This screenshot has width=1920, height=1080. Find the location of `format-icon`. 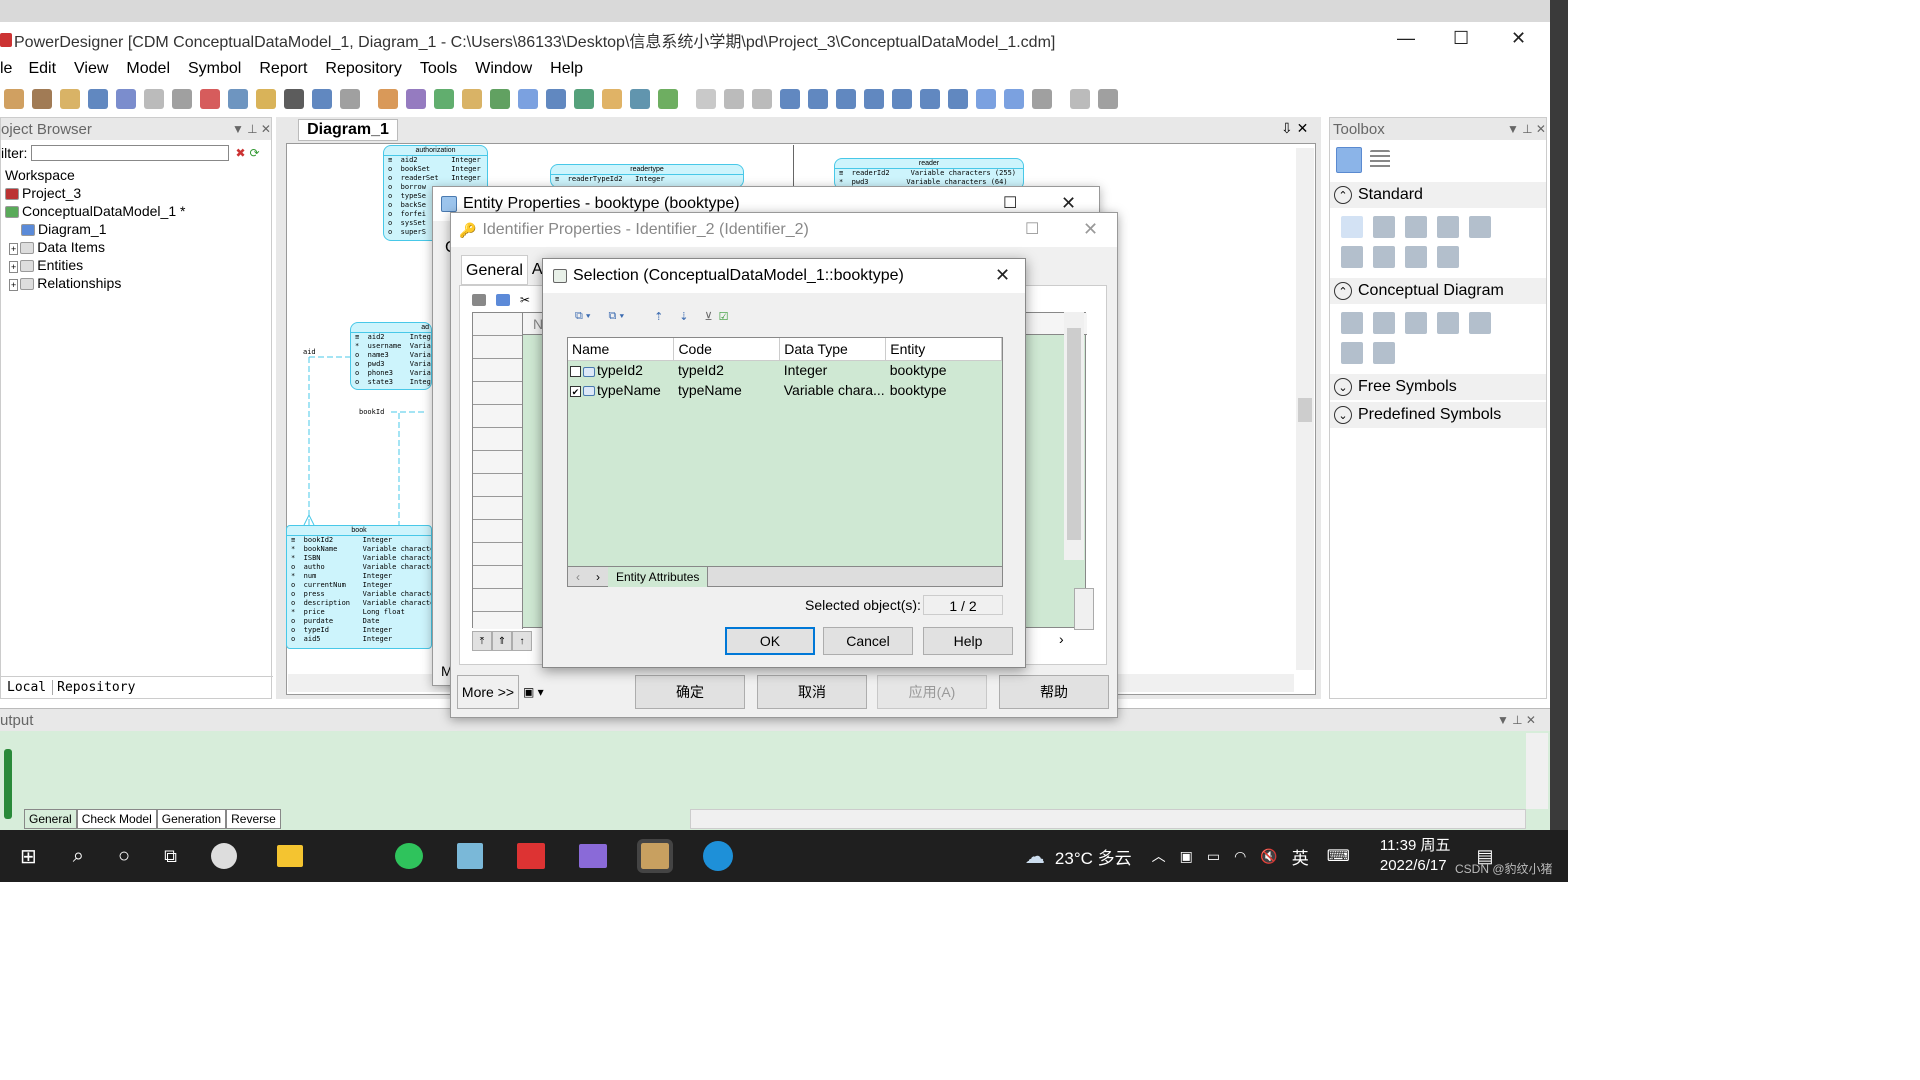

format-icon is located at coordinates (640, 99).